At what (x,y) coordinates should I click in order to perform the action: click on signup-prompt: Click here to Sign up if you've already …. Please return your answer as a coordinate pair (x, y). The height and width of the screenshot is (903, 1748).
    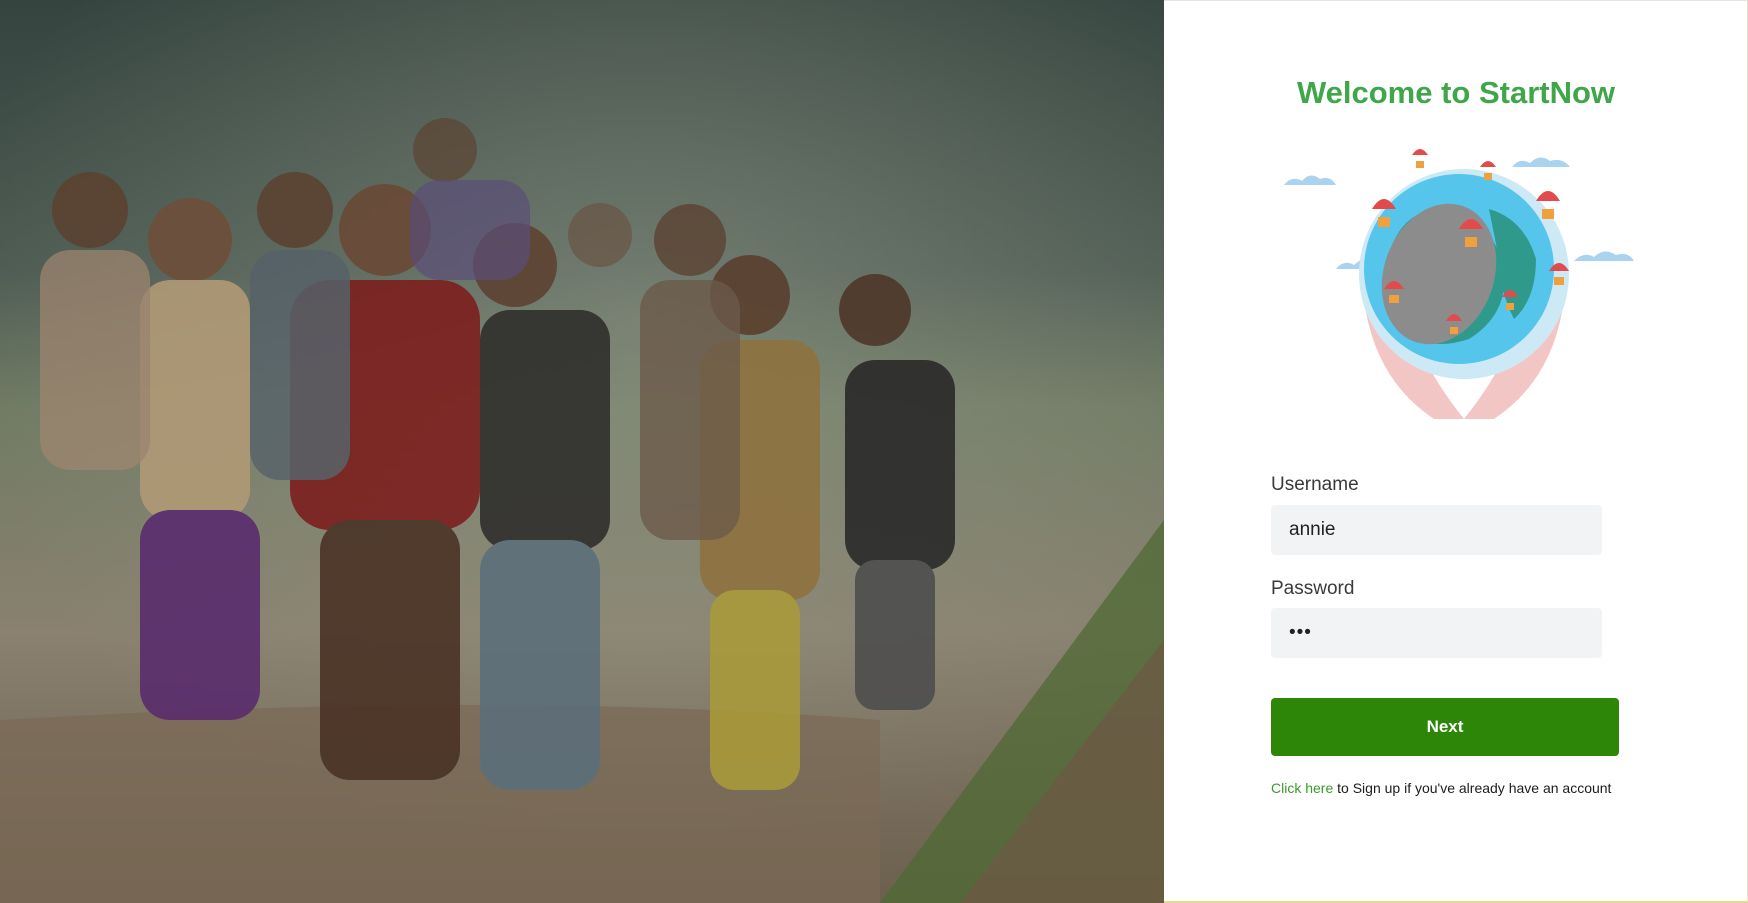
    Looking at the image, I should click on (1441, 788).